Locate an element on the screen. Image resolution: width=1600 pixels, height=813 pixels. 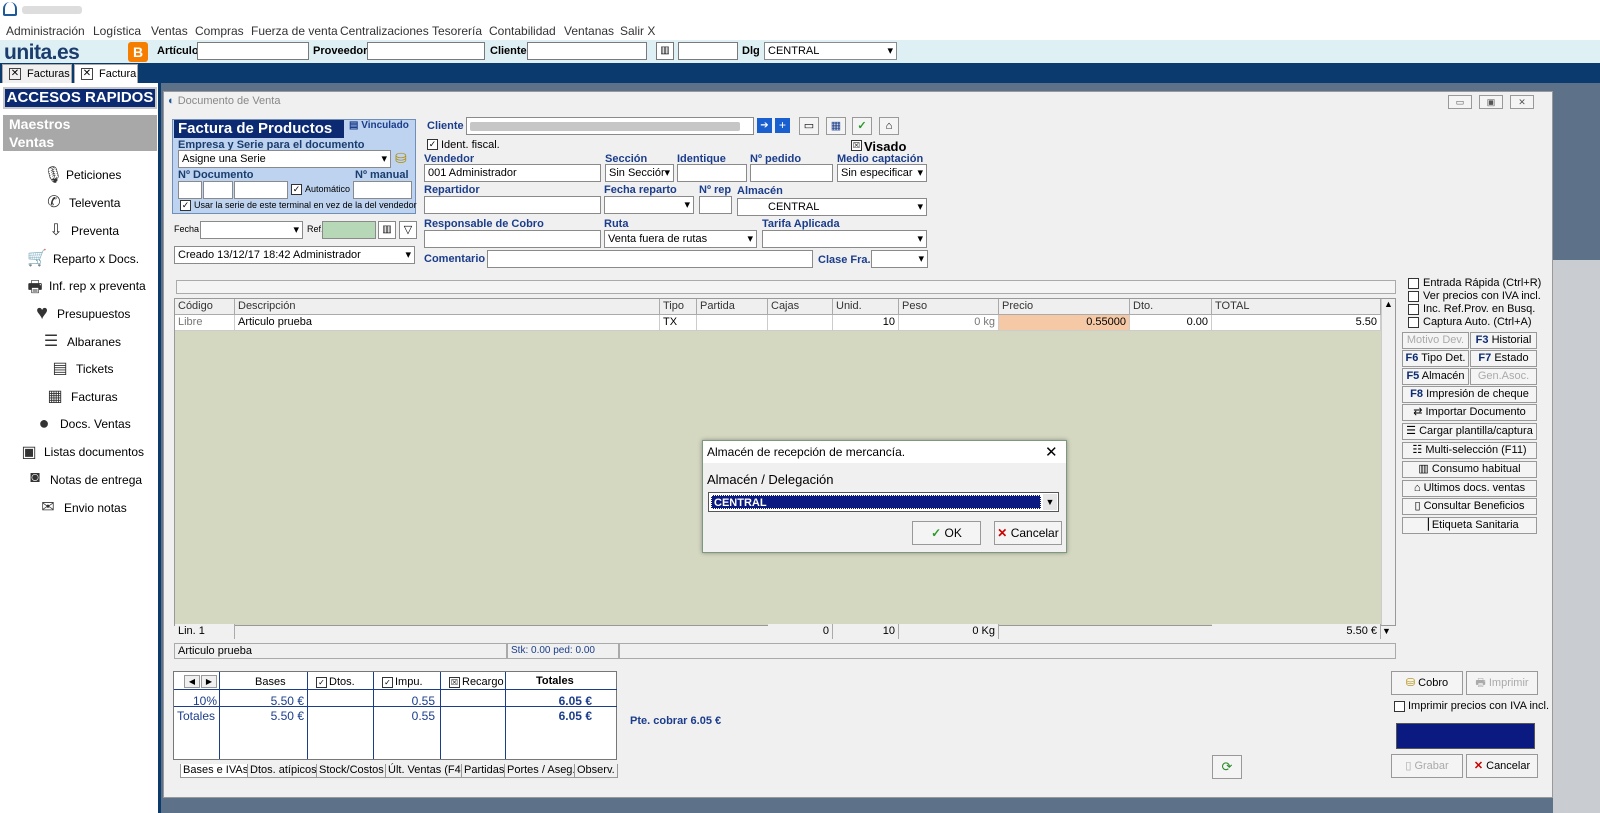
creado-select: Creado 13/12/17 18:42 Administrador is located at coordinates (294, 255).